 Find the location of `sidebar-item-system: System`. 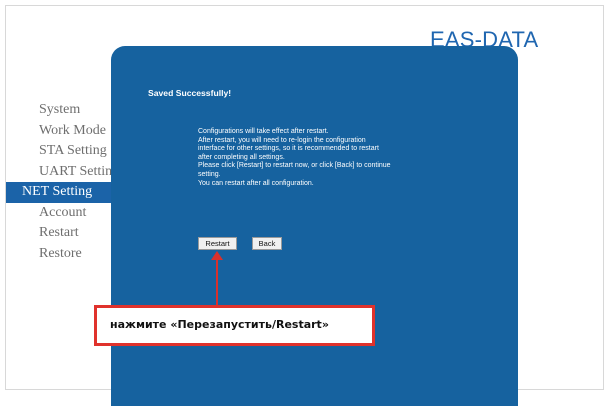

sidebar-item-system: System is located at coordinates (62, 110).